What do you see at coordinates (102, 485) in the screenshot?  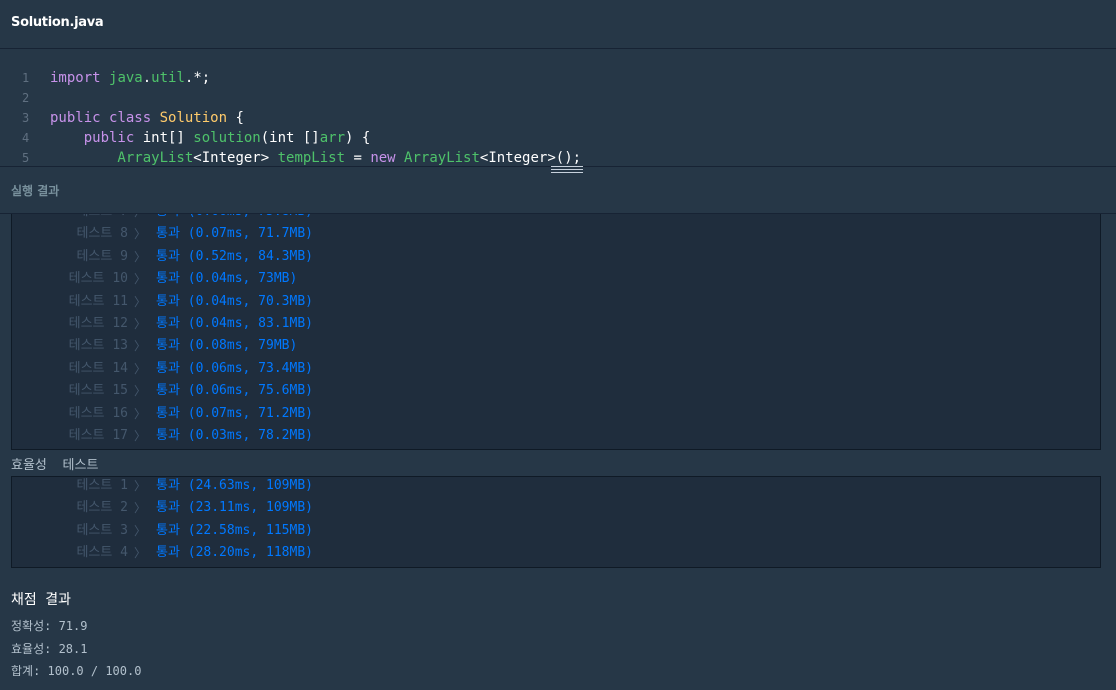 I see `test-label: 테스트 1` at bounding box center [102, 485].